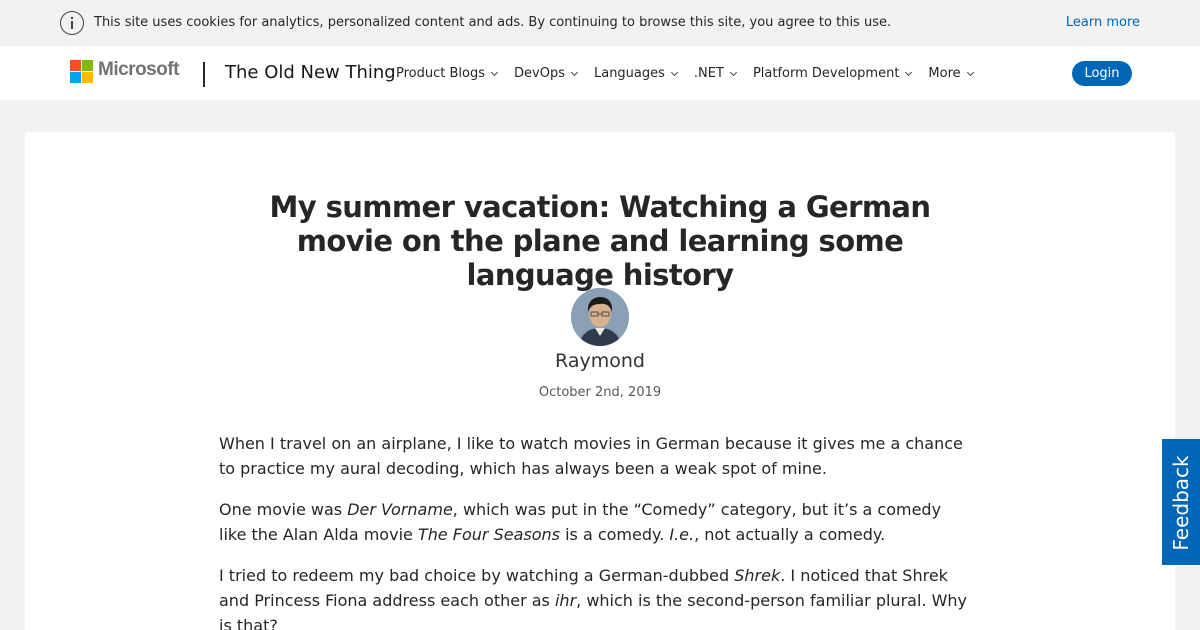 The width and height of the screenshot is (1200, 630). Describe the element at coordinates (600, 392) in the screenshot. I see `post-date: October 2nd, 2019` at that location.